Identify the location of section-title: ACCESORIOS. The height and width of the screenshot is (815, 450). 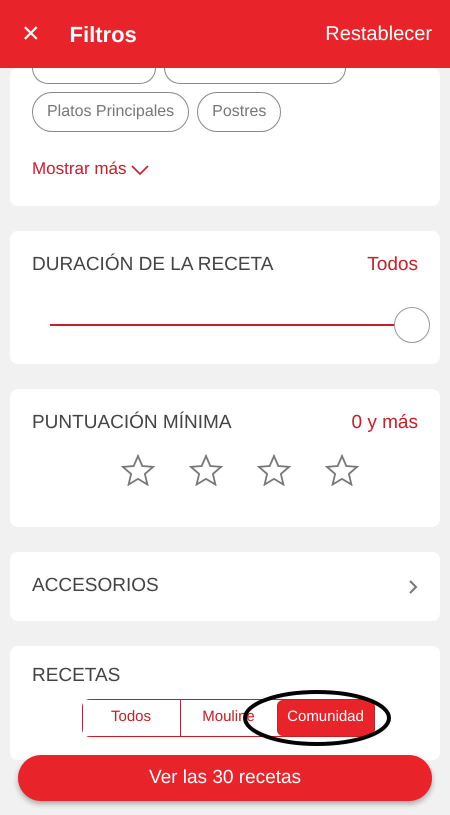
(95, 586).